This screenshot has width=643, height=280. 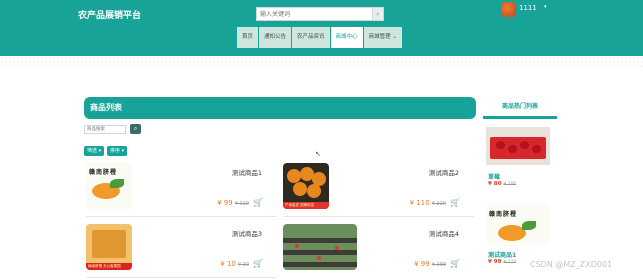 I want to click on nav-item-mall: 商城中心, so click(x=347, y=37).